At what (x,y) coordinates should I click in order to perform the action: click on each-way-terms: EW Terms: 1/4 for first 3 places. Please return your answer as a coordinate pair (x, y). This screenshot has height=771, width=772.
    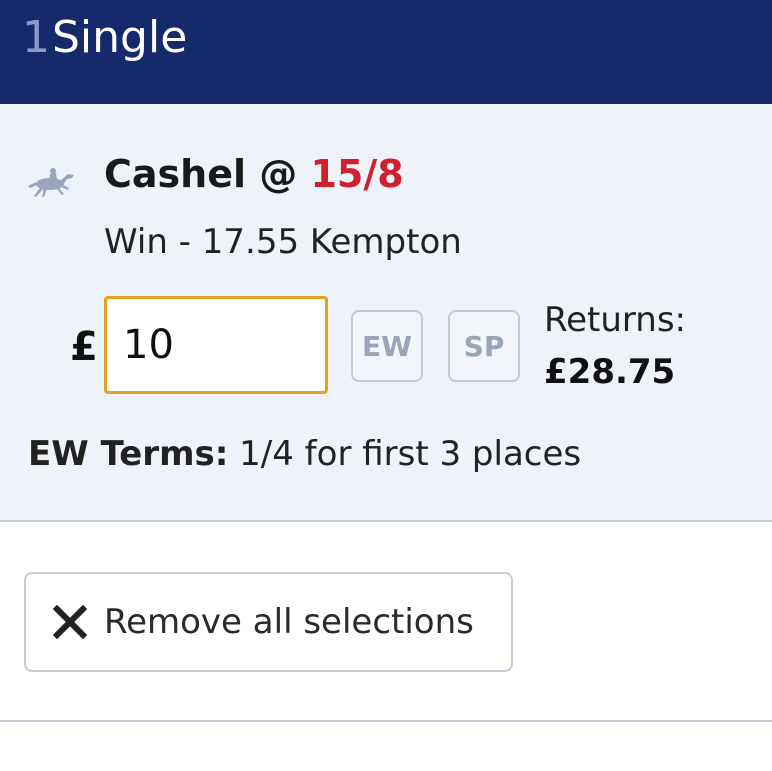
    Looking at the image, I should click on (304, 454).